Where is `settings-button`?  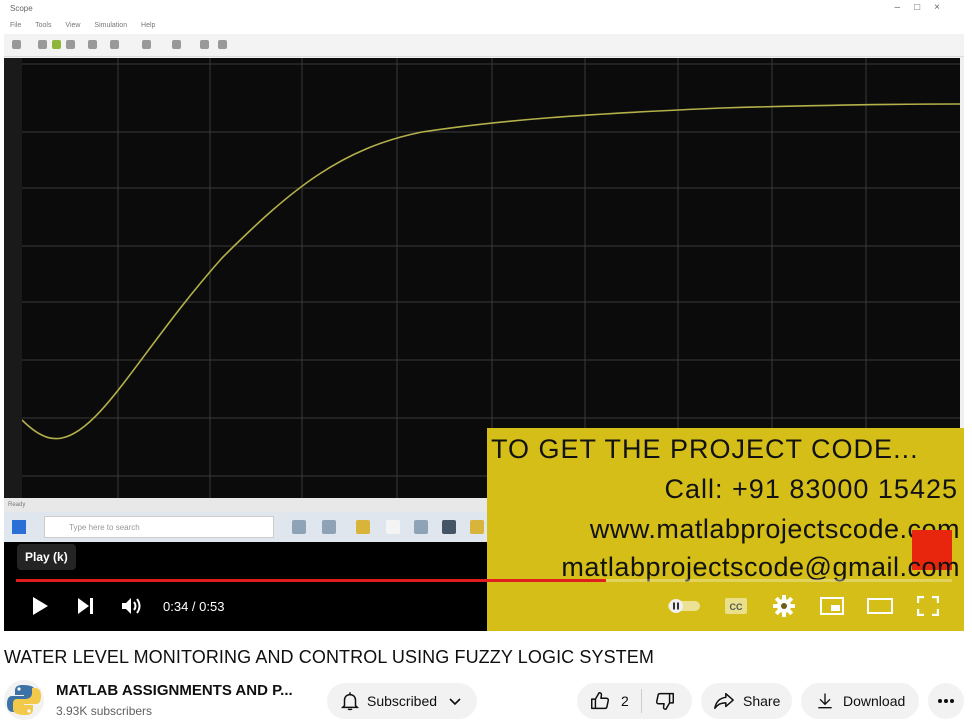
settings-button is located at coordinates (784, 606).